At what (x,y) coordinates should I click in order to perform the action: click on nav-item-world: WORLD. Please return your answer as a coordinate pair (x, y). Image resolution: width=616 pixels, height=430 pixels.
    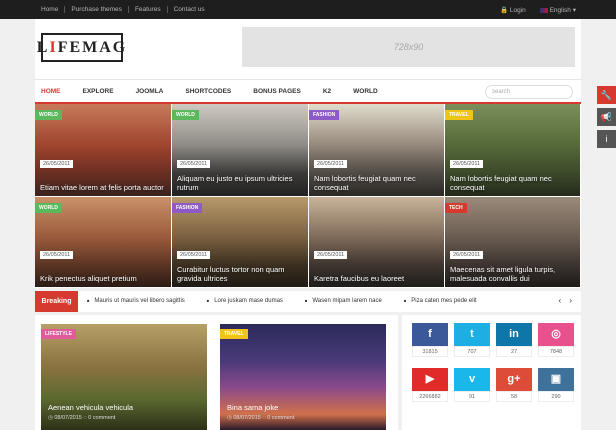
    Looking at the image, I should click on (376, 91).